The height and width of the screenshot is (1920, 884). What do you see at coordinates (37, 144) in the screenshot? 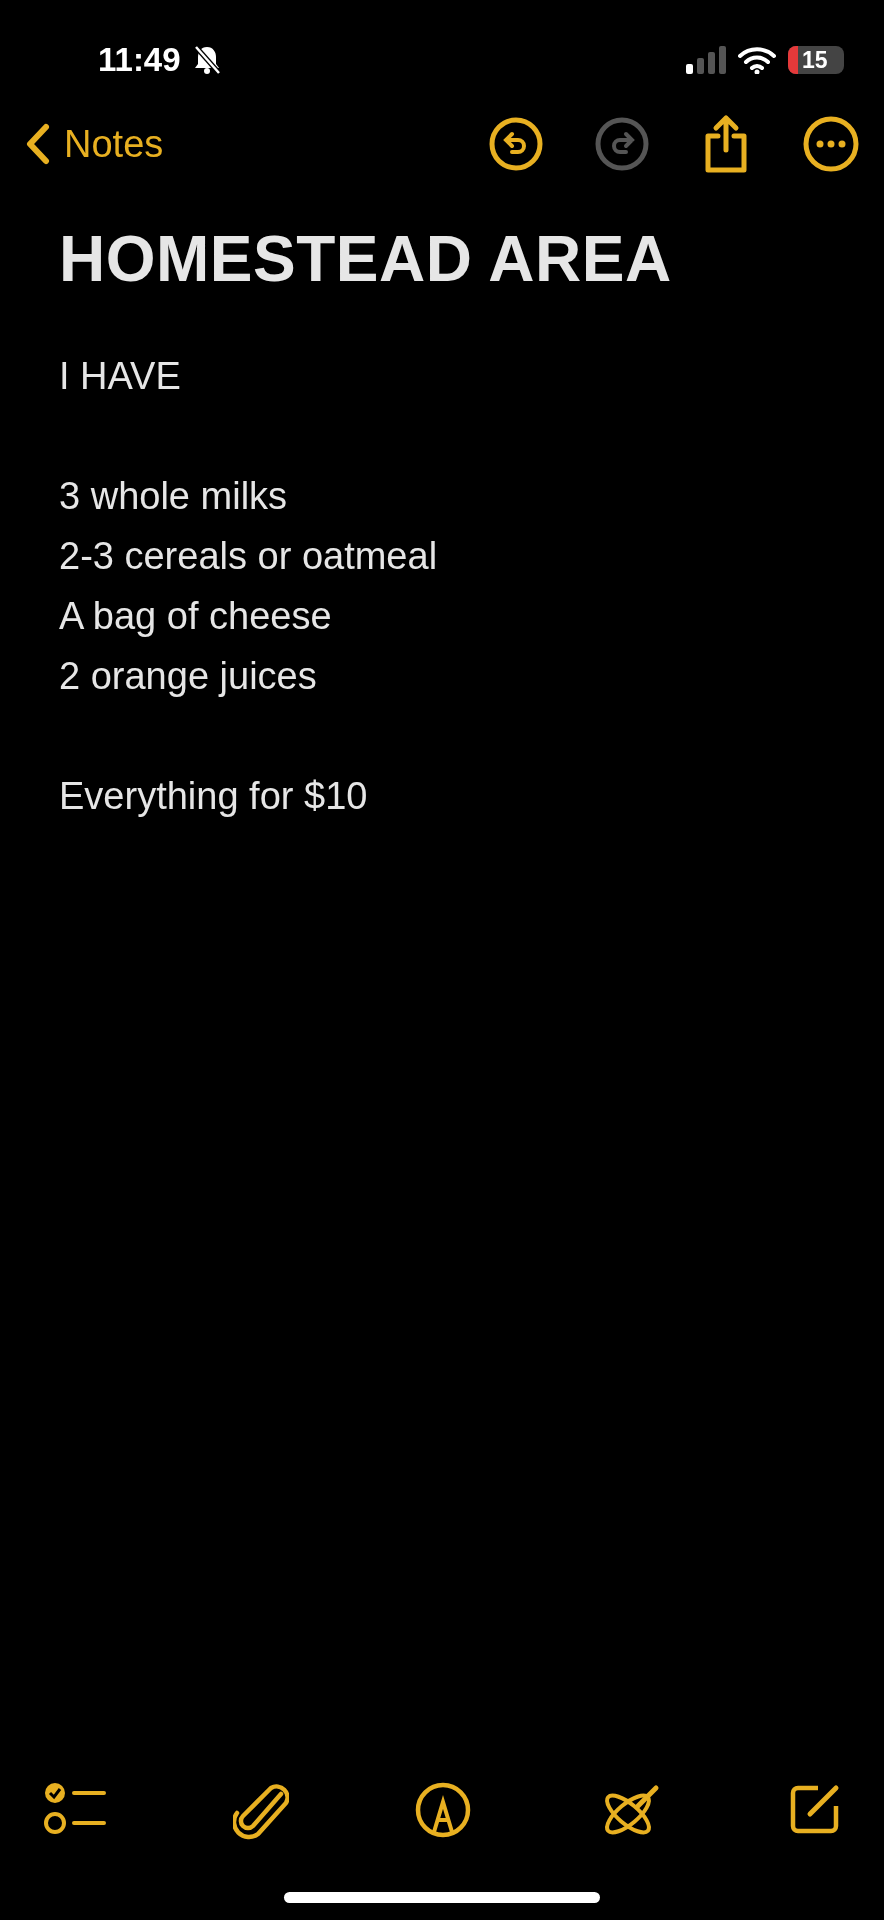
I see `chevron-left-icon` at bounding box center [37, 144].